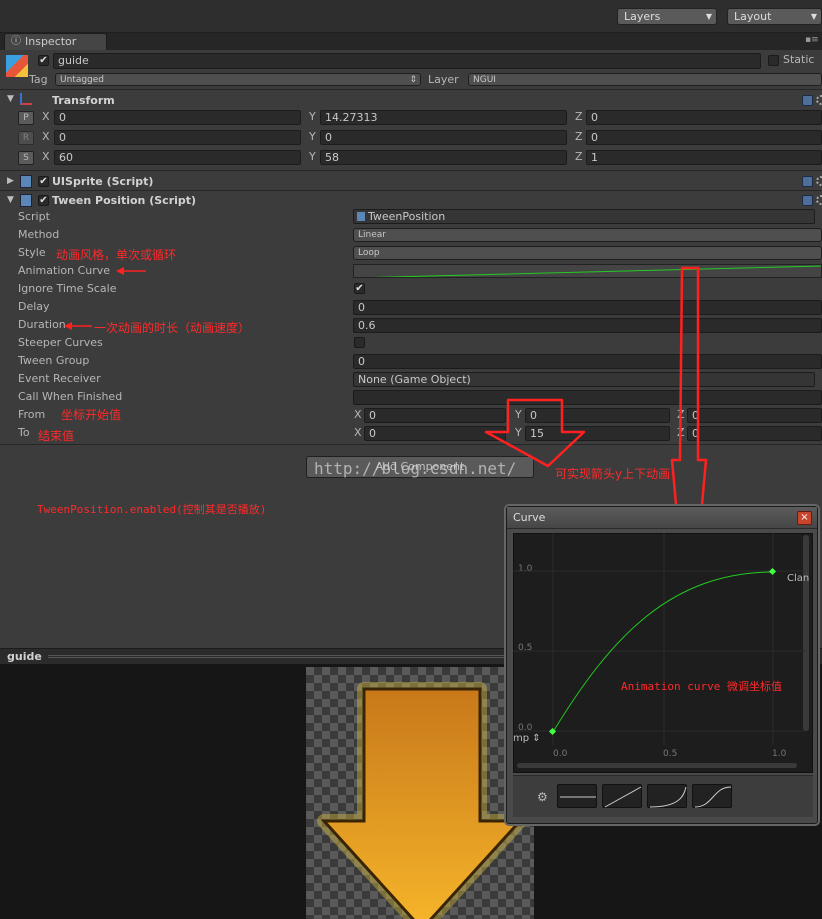  I want to click on down-arrow-outline, so click(535, 433).